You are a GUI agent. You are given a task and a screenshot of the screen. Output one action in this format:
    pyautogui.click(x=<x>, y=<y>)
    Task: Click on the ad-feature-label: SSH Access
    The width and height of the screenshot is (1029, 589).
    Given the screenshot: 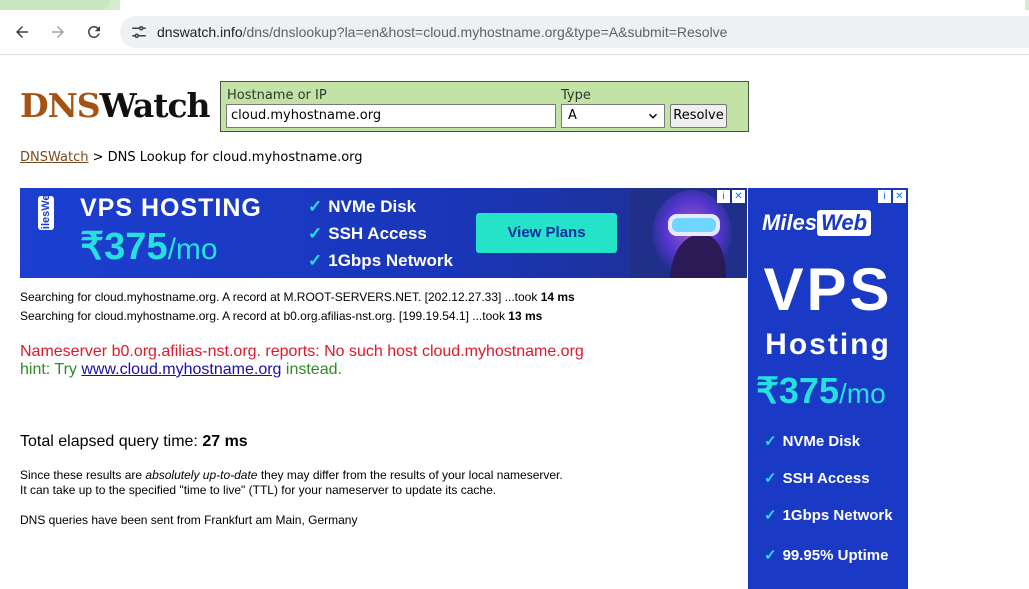 What is the action you would take?
    pyautogui.click(x=377, y=233)
    